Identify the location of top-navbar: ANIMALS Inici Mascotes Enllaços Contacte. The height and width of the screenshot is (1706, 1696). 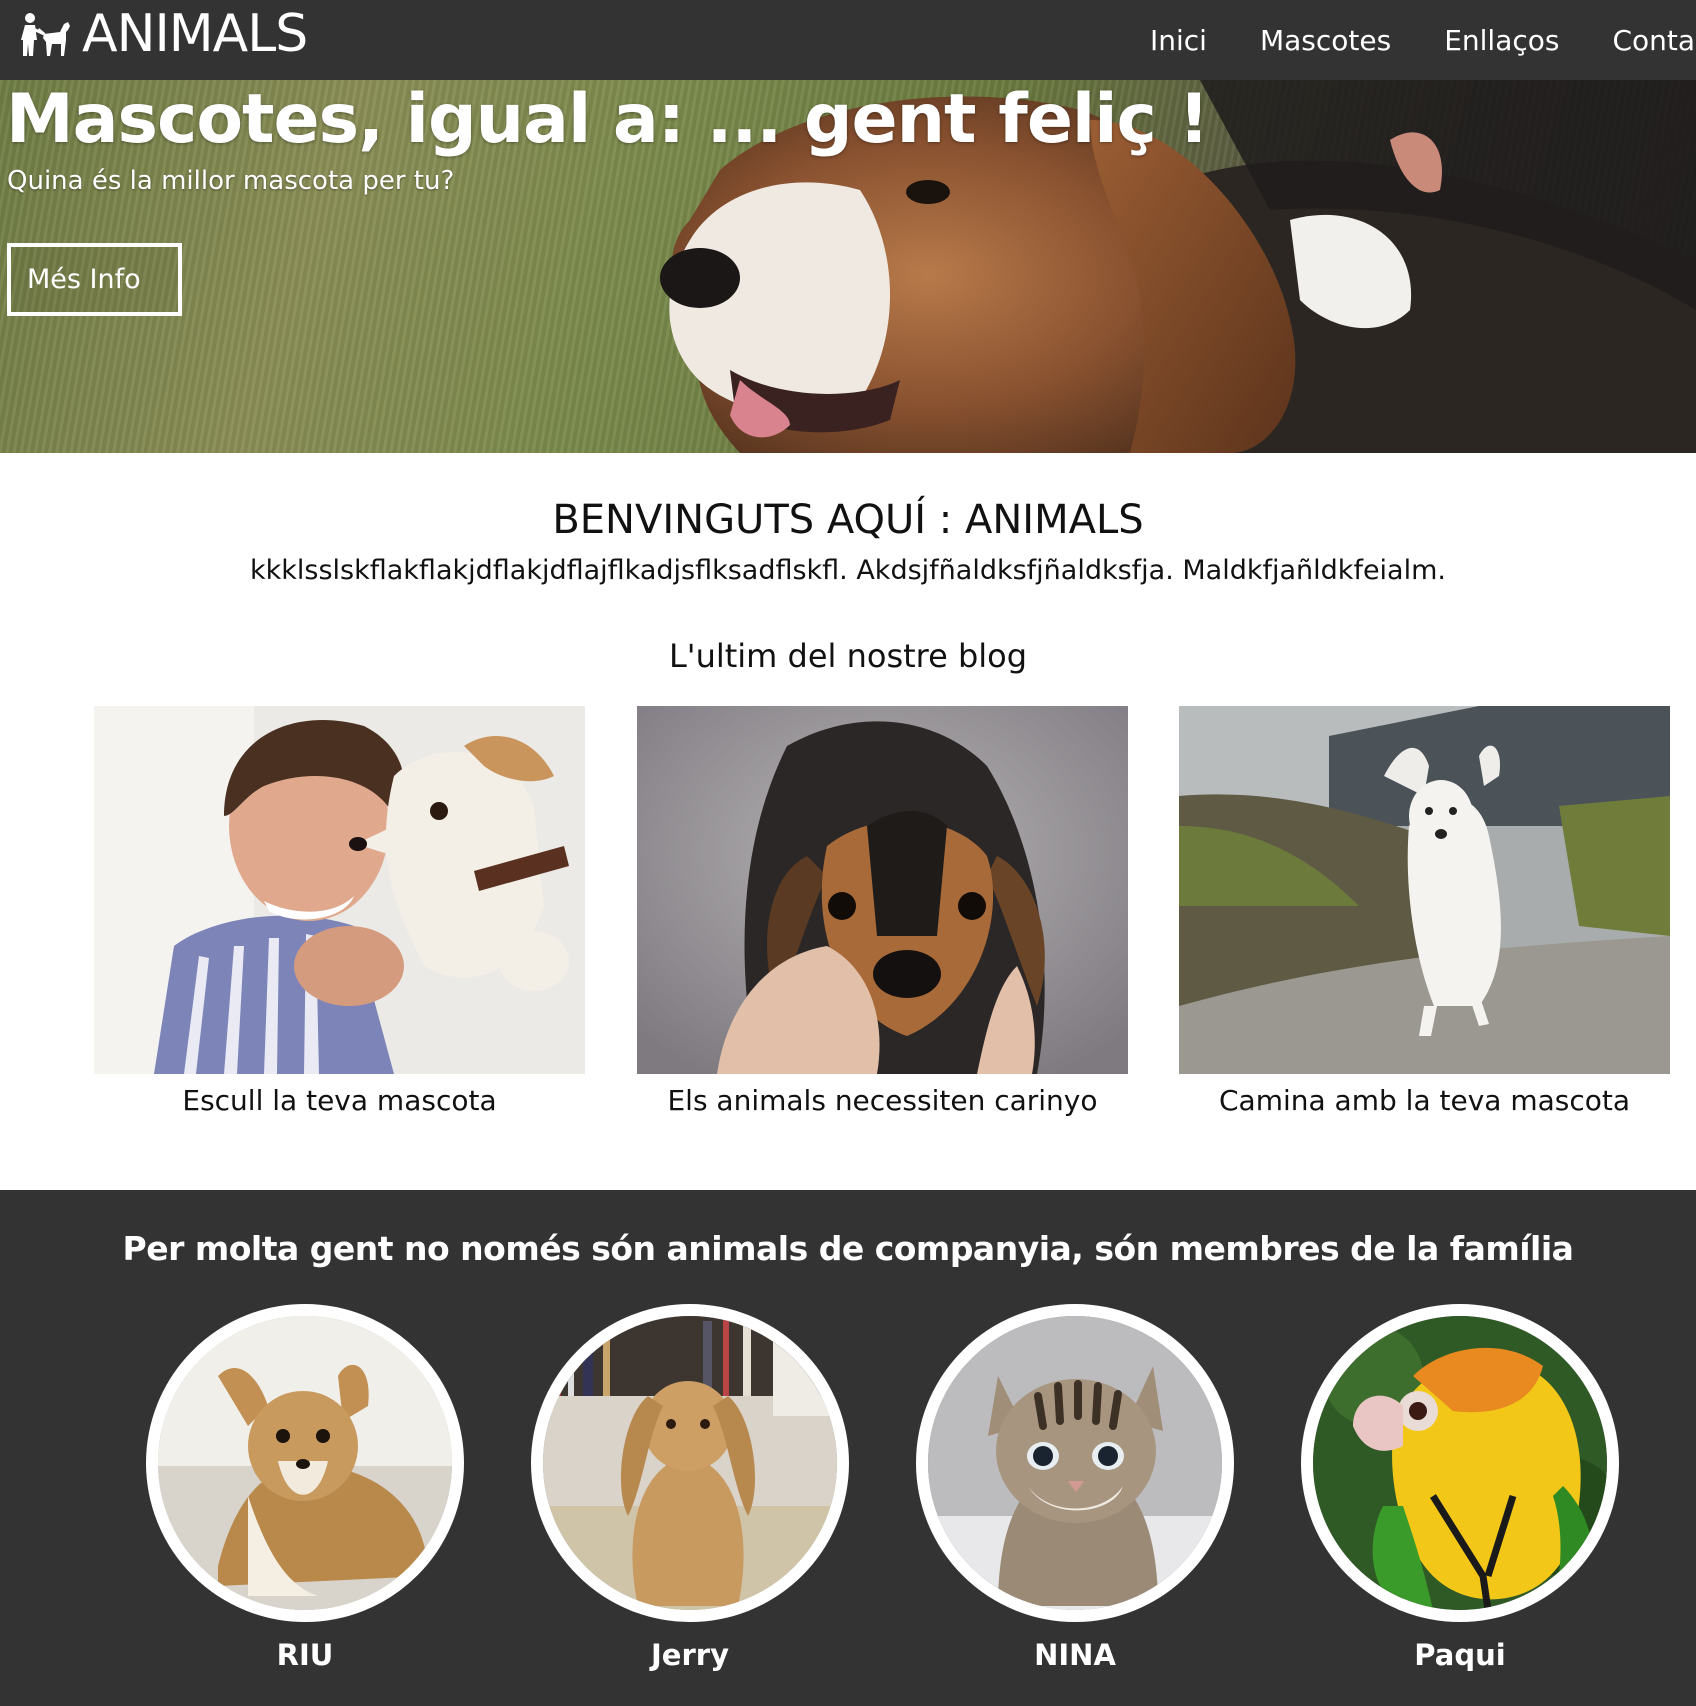
(848, 40).